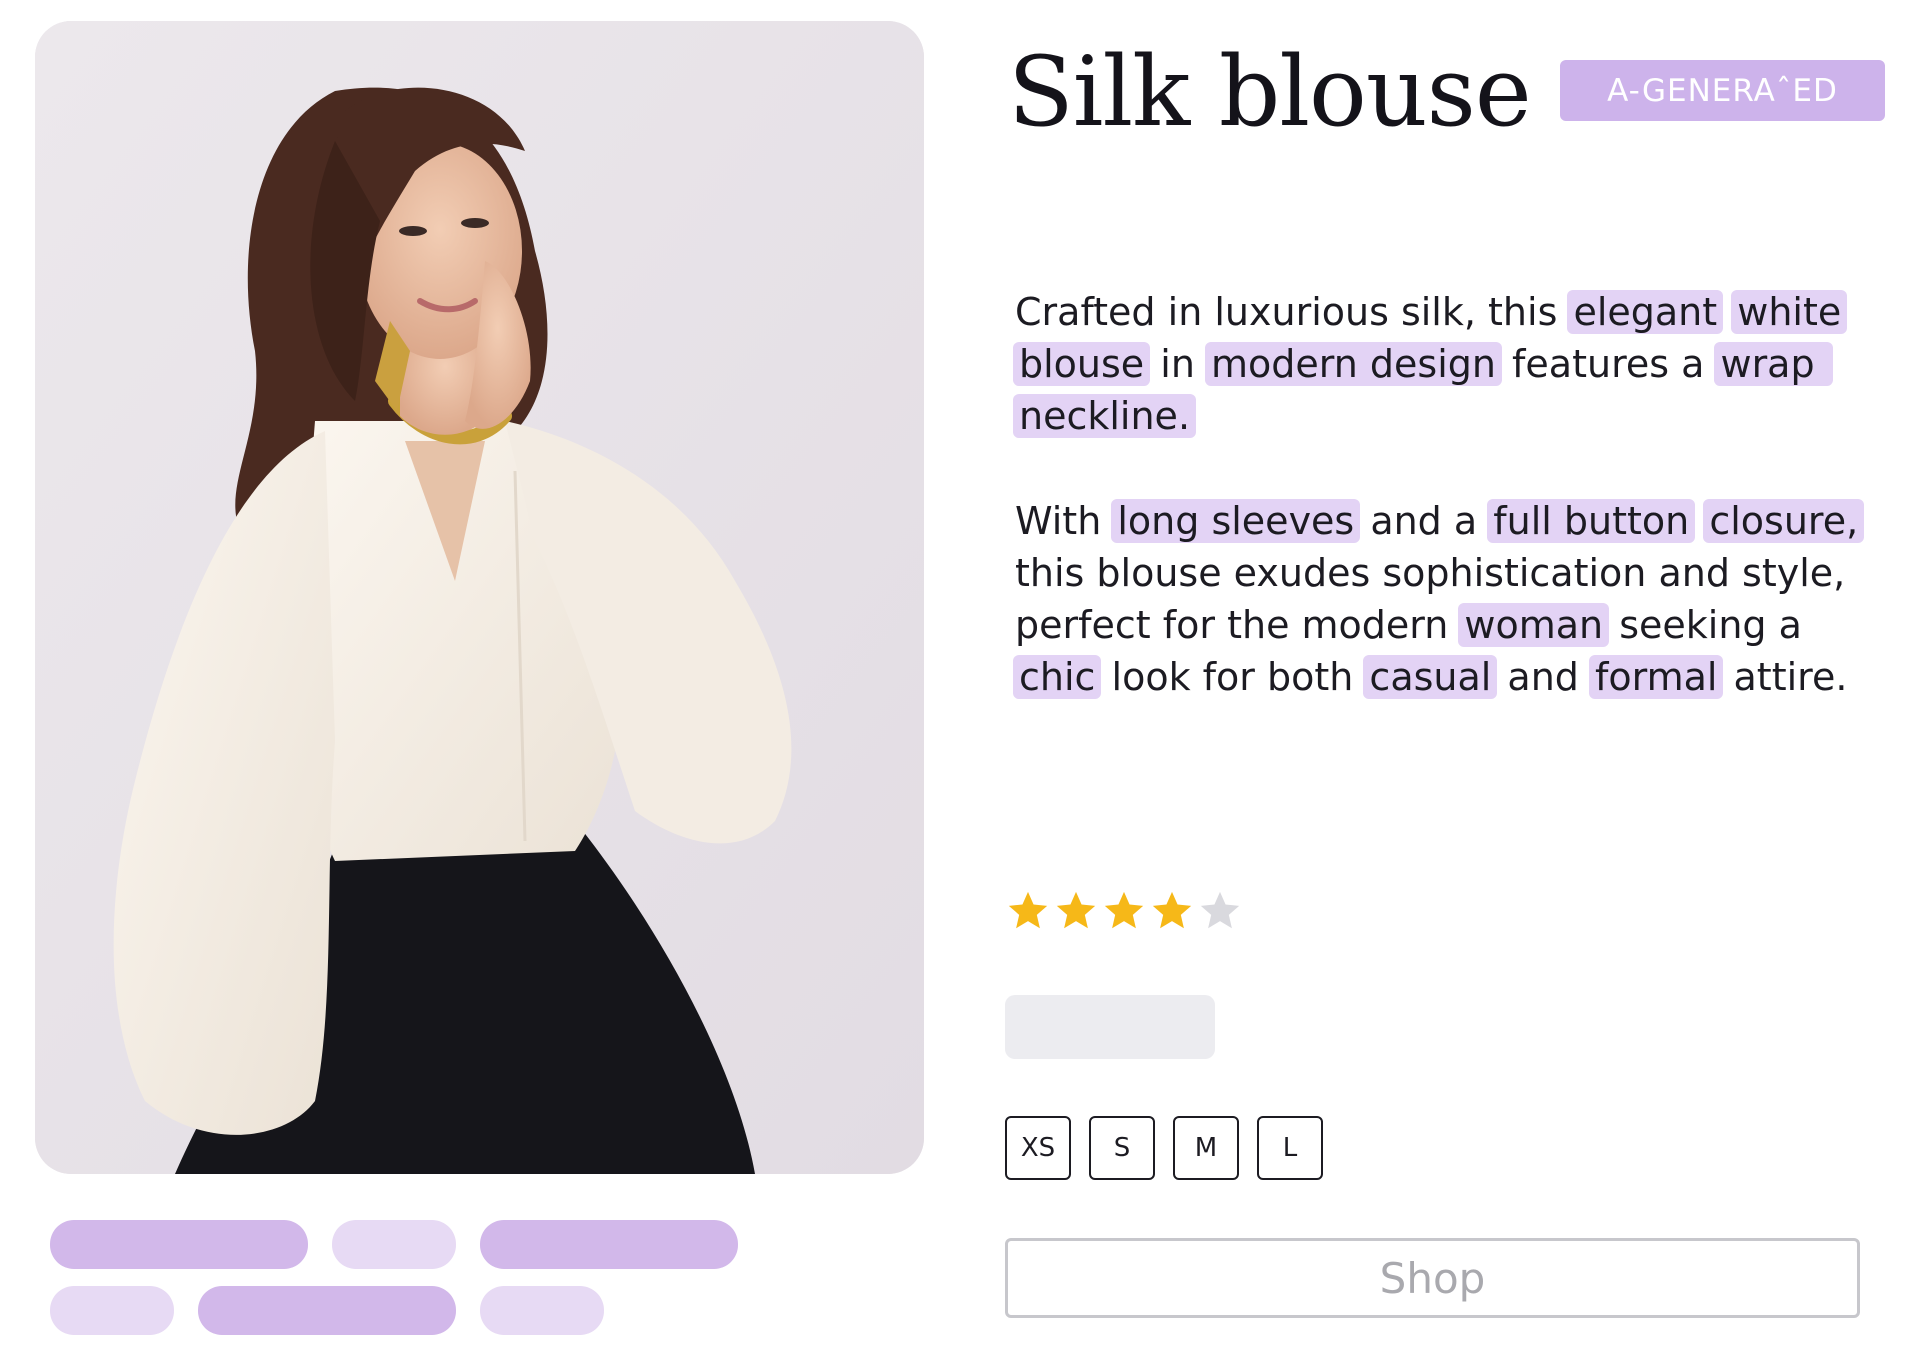  I want to click on product-title: Silk blouse, so click(1270, 92).